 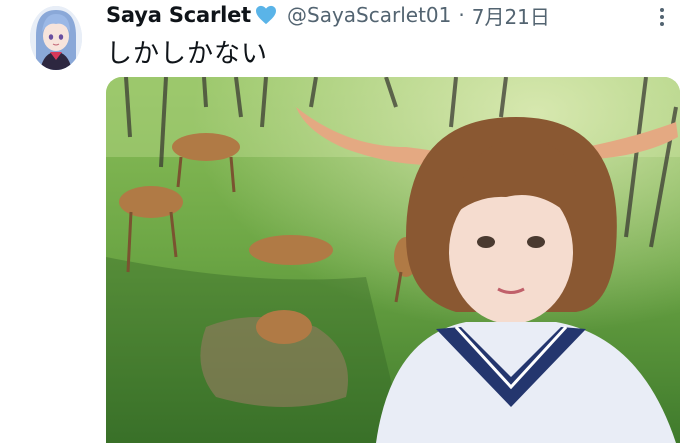 I want to click on more-vertical-icon, so click(x=662, y=17).